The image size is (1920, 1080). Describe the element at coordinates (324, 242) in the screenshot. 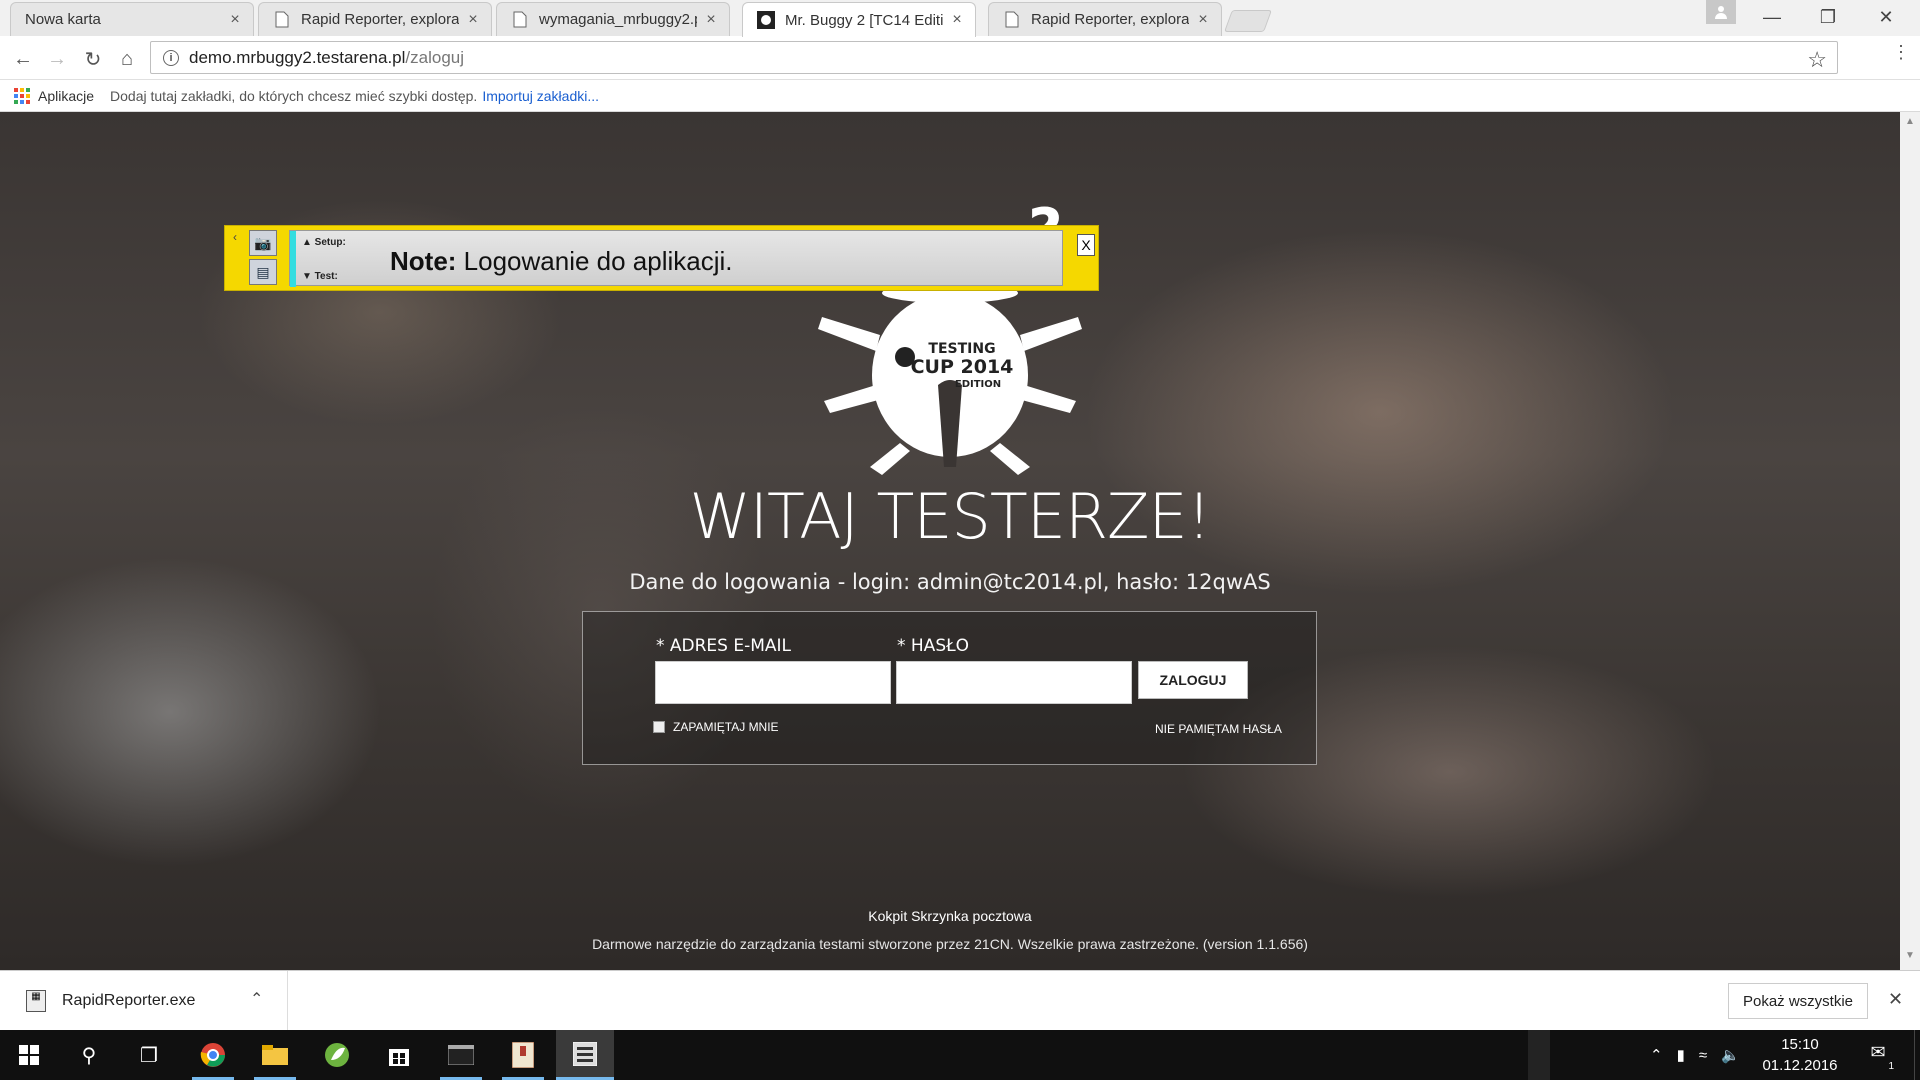

I see `setup-label: ▲ Setup:` at that location.